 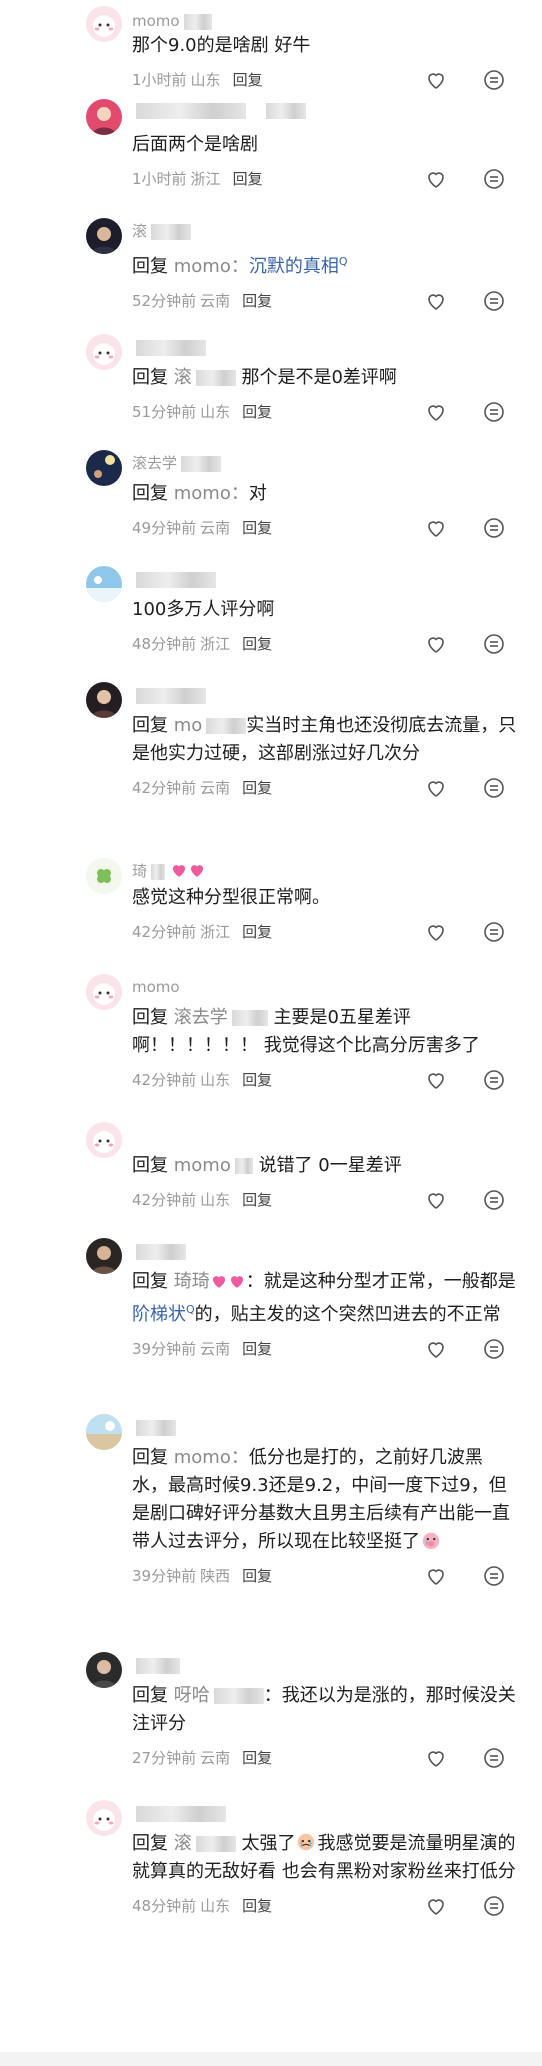 What do you see at coordinates (192, 1695) in the screenshot?
I see `reply-target-name: 呀哈` at bounding box center [192, 1695].